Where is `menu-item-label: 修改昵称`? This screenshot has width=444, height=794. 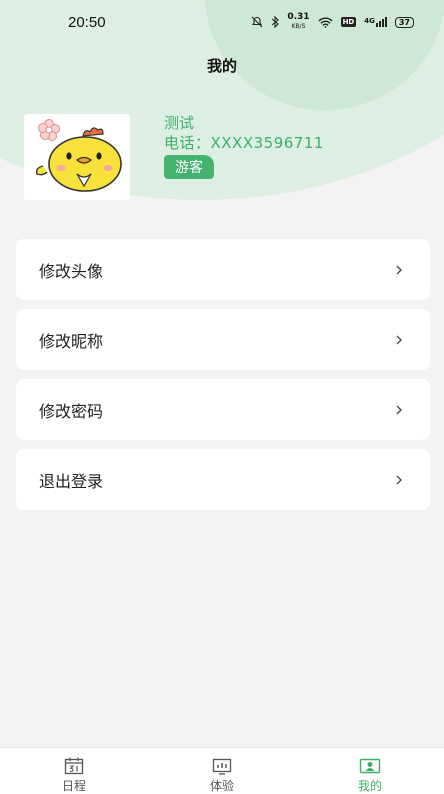 menu-item-label: 修改昵称 is located at coordinates (71, 341).